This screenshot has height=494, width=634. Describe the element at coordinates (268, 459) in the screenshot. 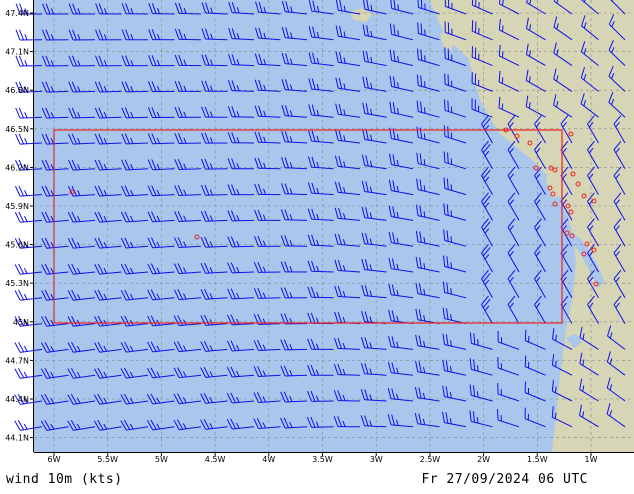

I see `longitude-label: 4W` at that location.